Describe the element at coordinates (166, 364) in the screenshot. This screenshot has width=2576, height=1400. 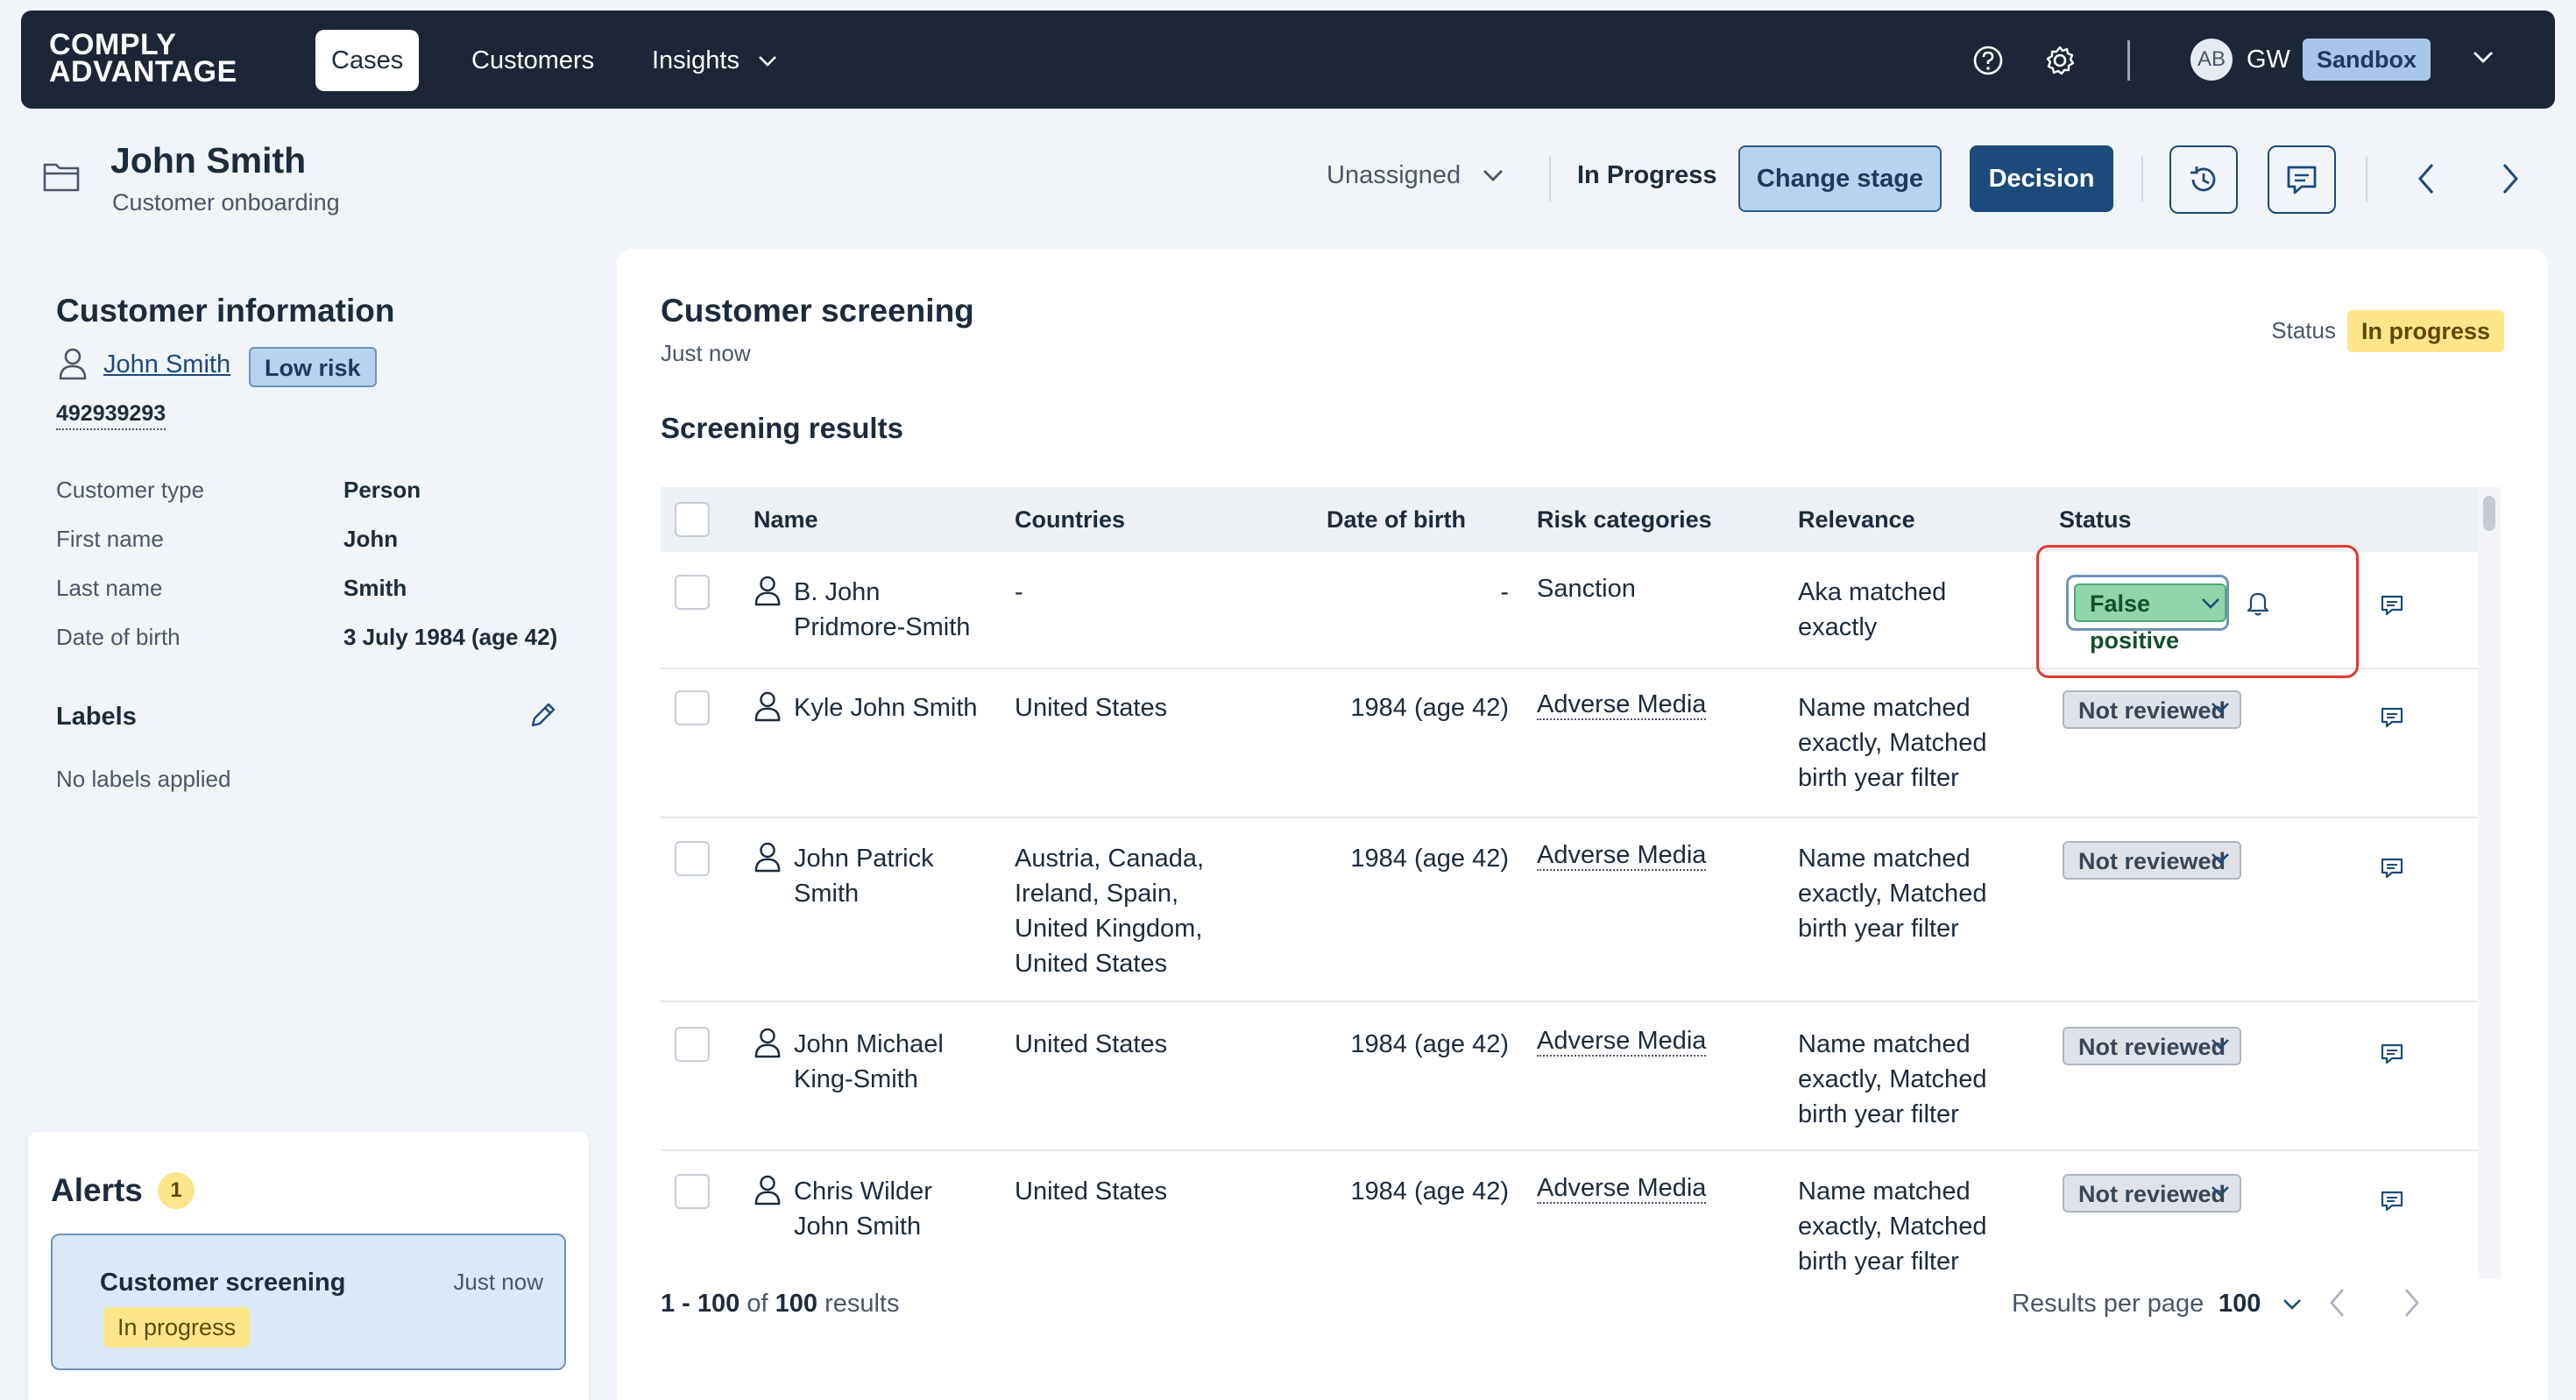
I see `customer-name-link: John Smith` at that location.